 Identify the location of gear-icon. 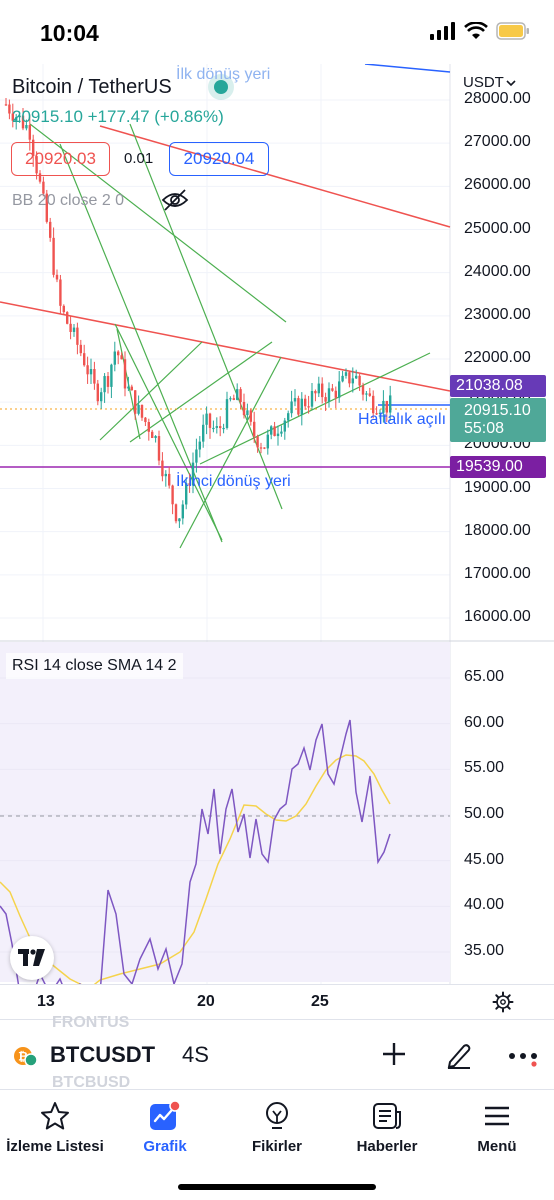
(503, 1002).